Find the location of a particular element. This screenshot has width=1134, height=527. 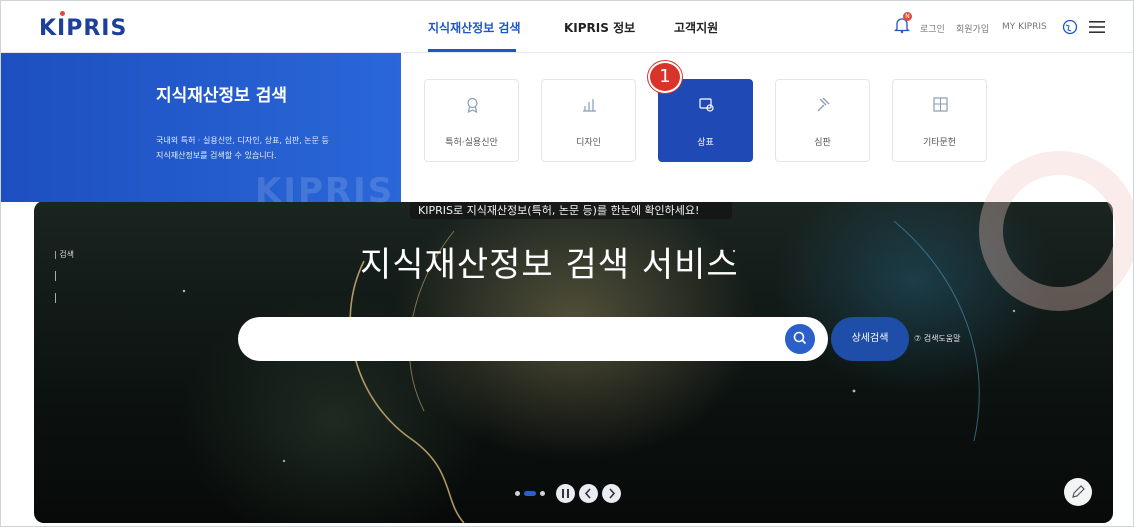

signup-link: 회원가입 is located at coordinates (972, 28).